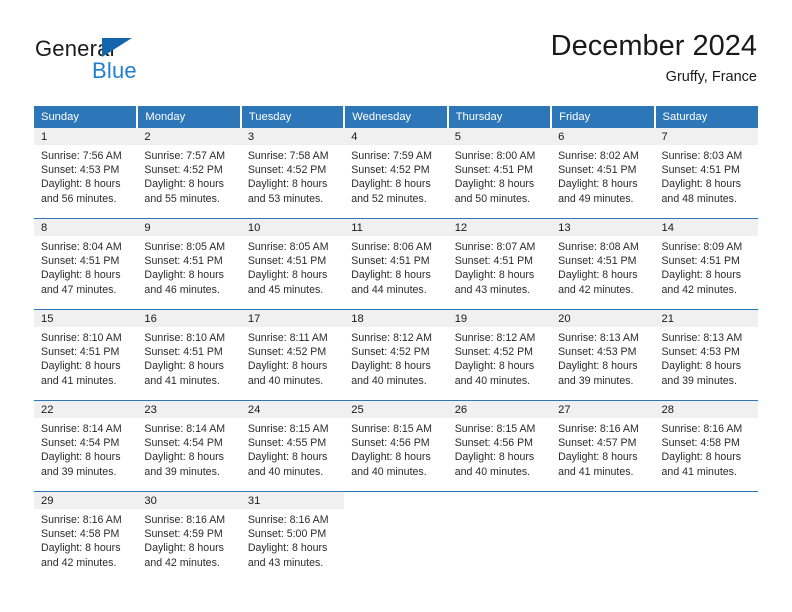 The height and width of the screenshot is (612, 792). Describe the element at coordinates (292, 500) in the screenshot. I see `day-number: 31` at that location.